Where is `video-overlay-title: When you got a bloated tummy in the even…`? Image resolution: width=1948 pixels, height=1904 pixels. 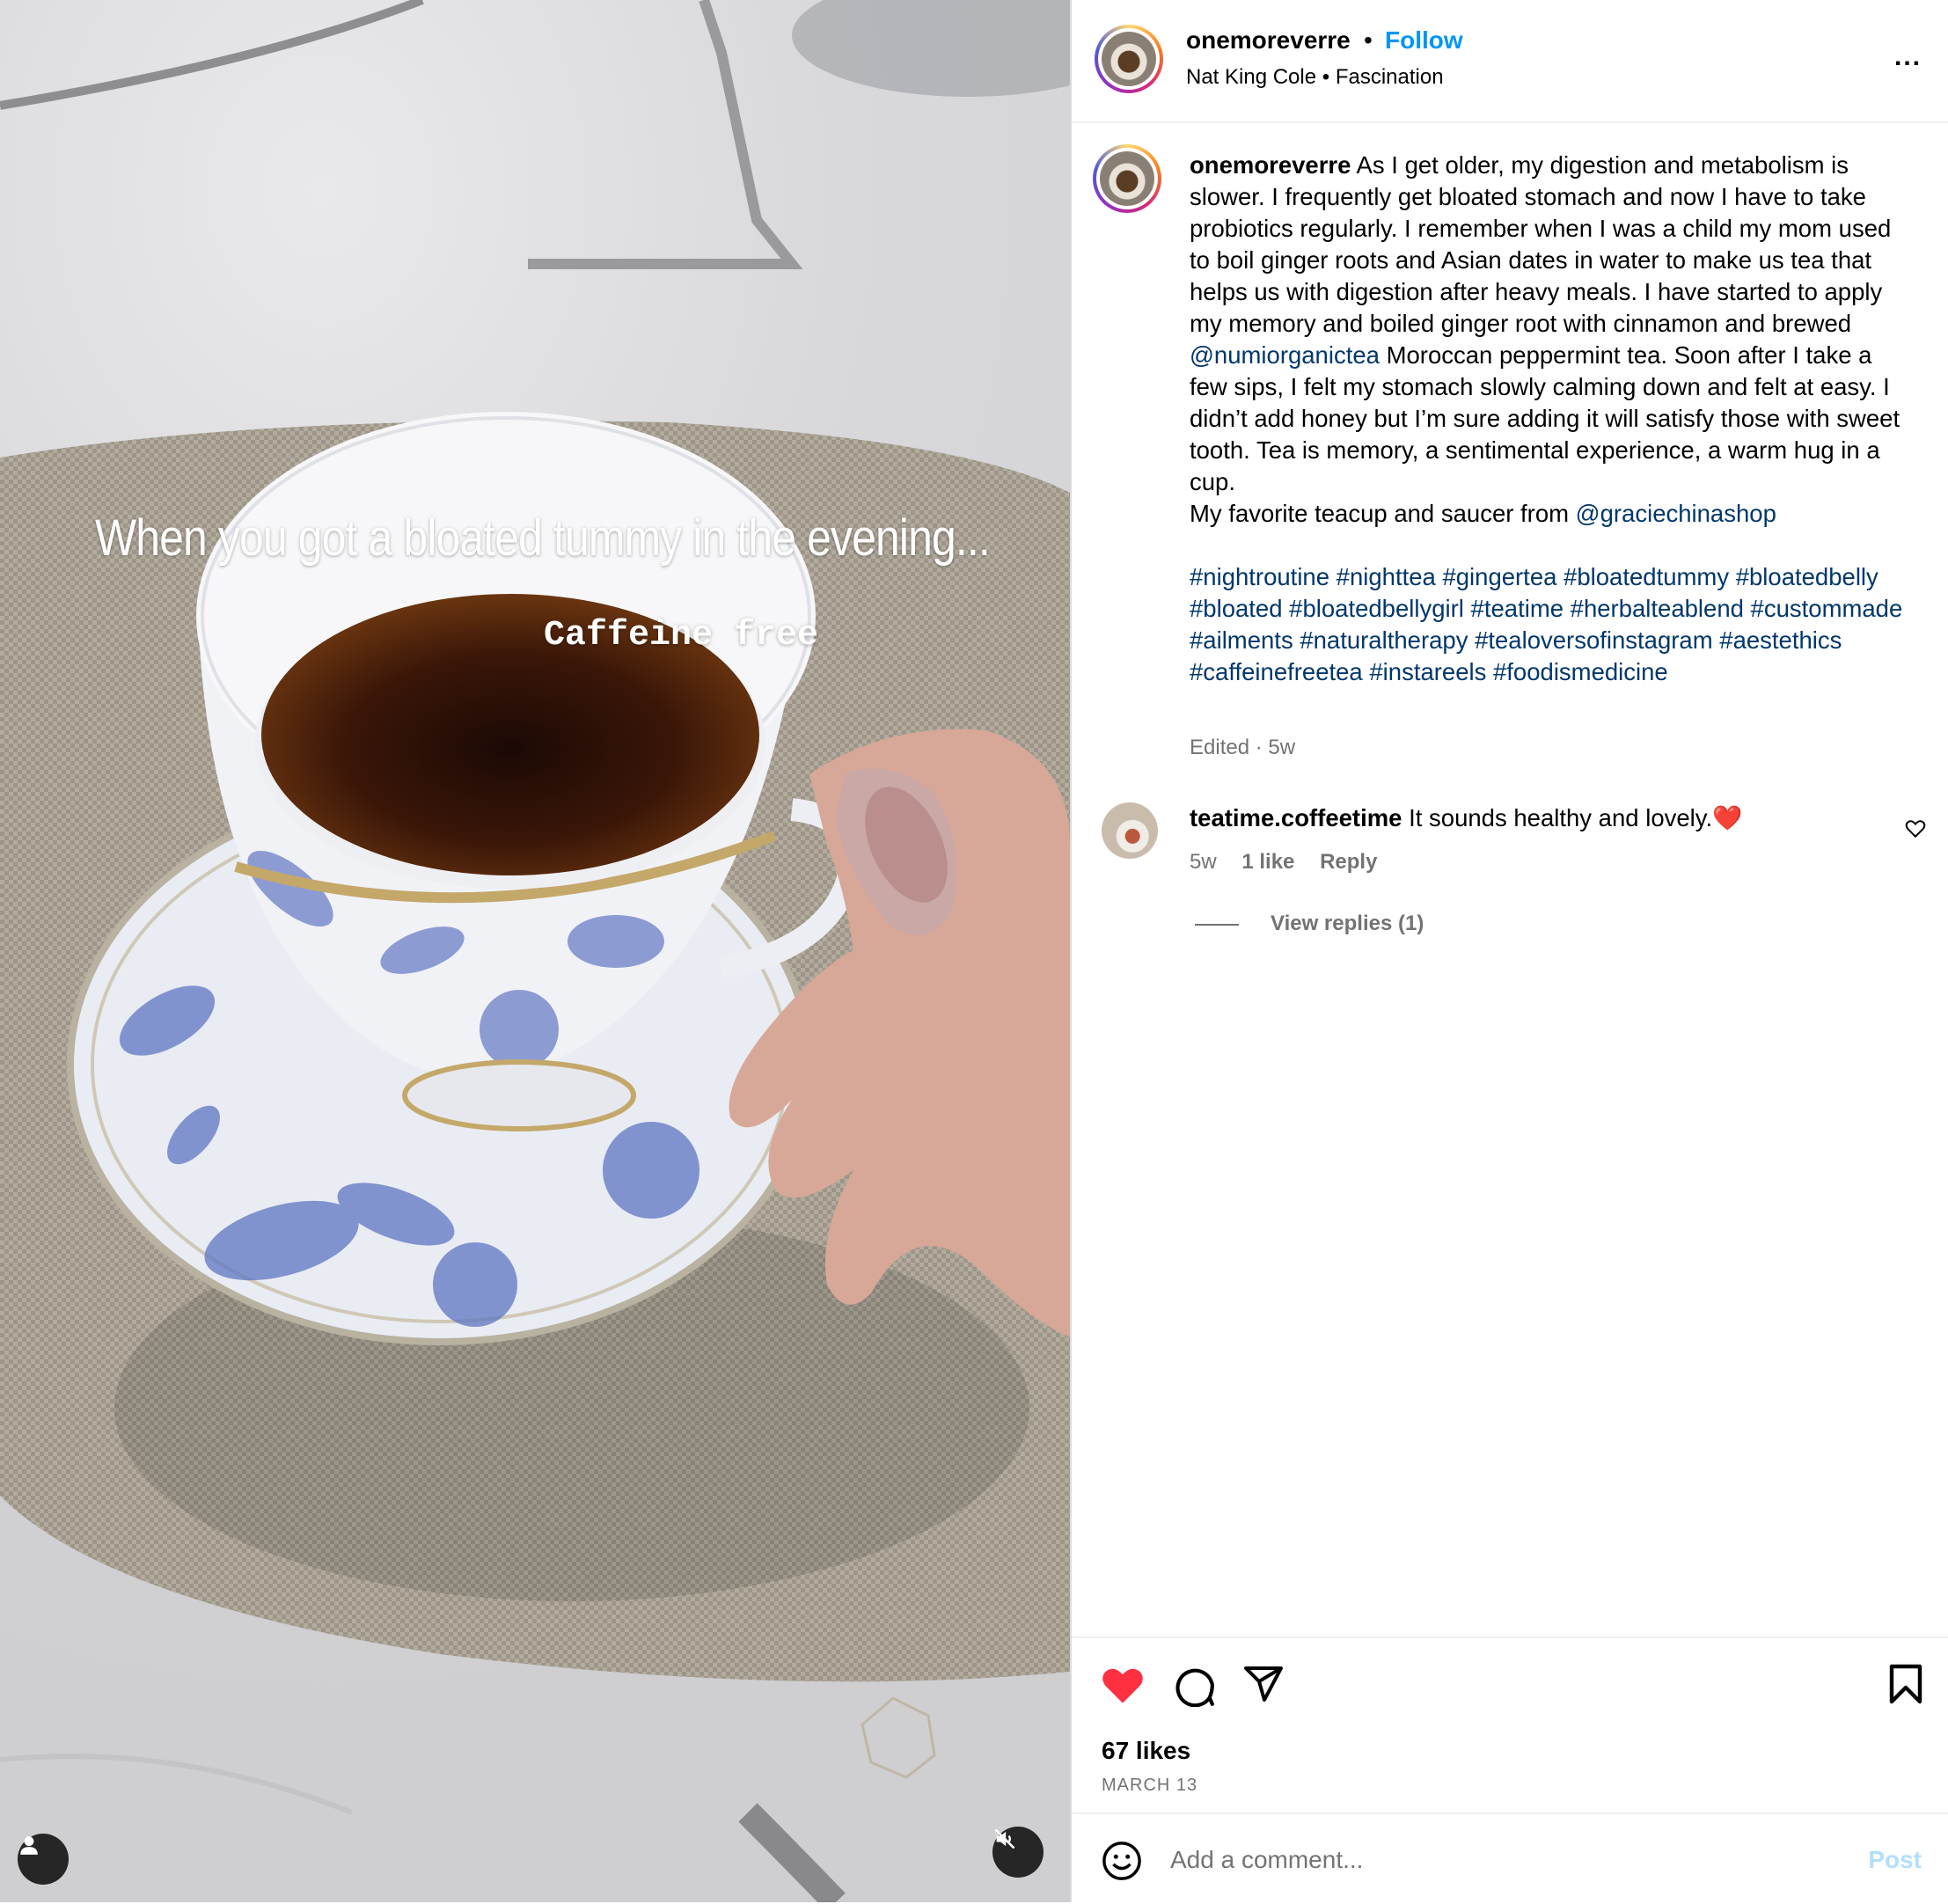 video-overlay-title: When you got a bloated tummy in the even… is located at coordinates (543, 538).